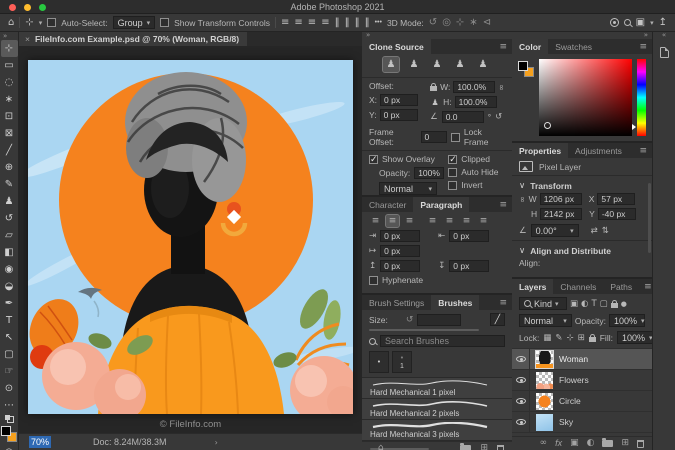 Image resolution: width=675 pixels, height=450 pixels. Describe the element at coordinates (501, 447) in the screenshot. I see `delete-brush-icon` at that location.